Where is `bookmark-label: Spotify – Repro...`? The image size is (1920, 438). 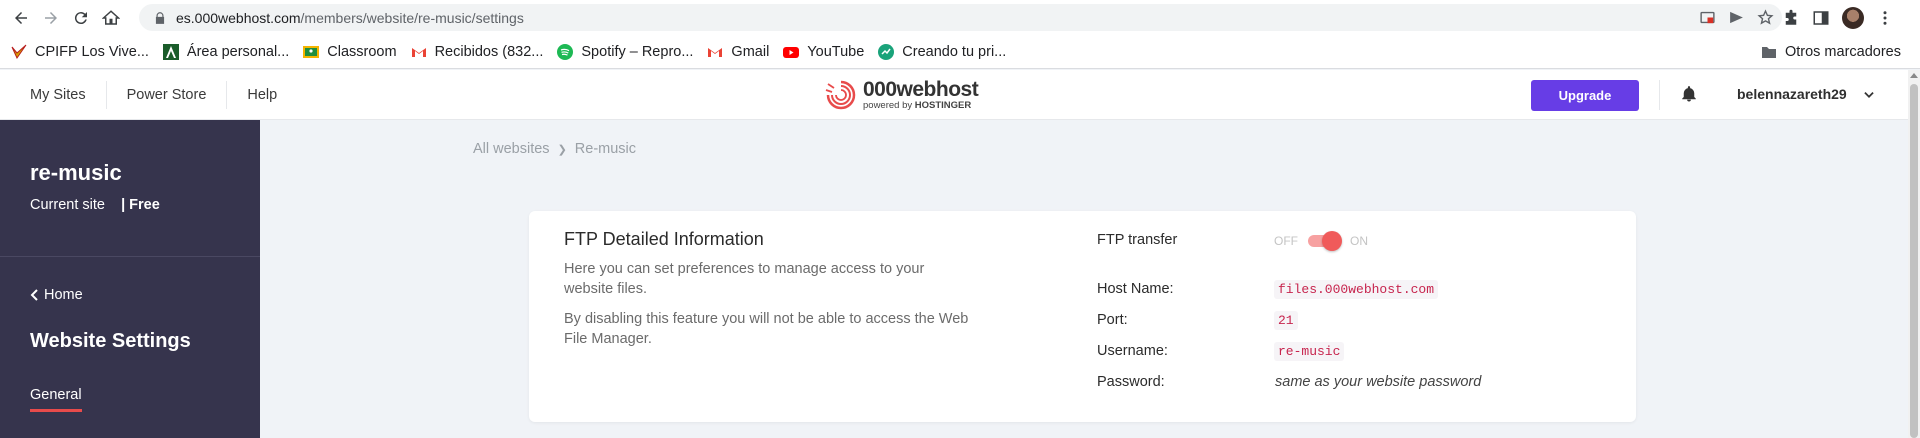 bookmark-label: Spotify – Repro... is located at coordinates (637, 51).